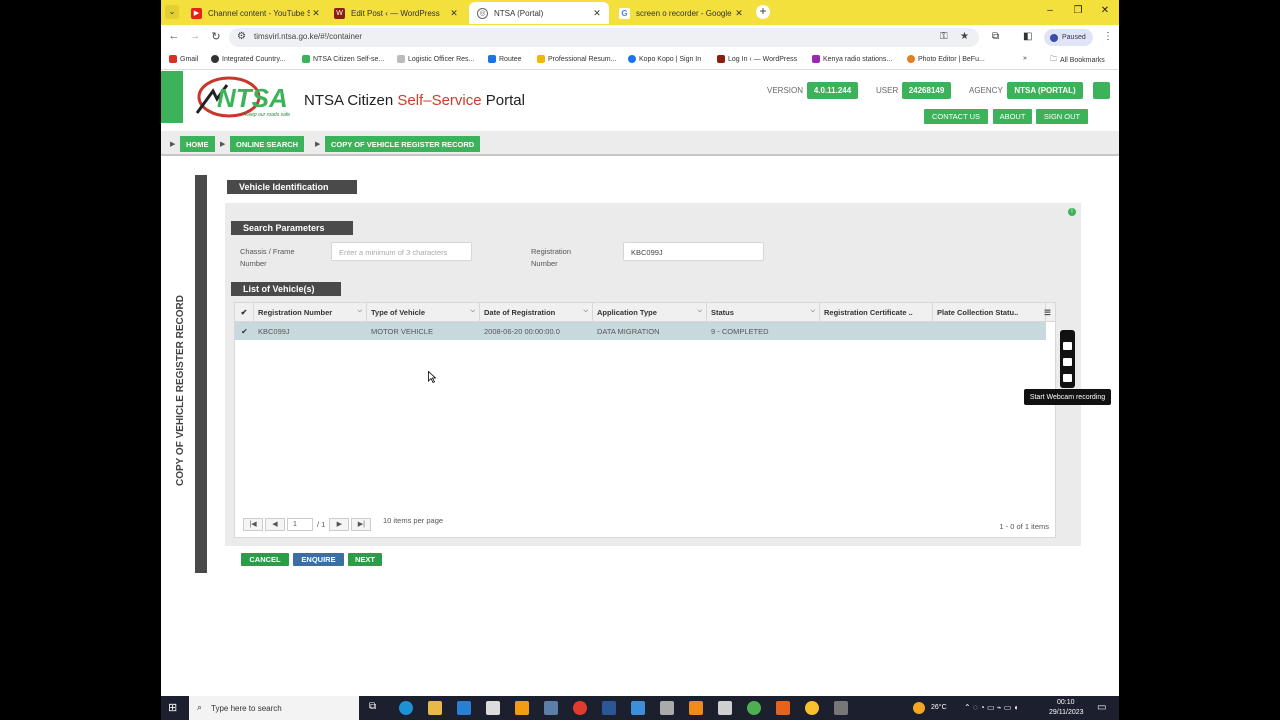  I want to click on first-page-icon: |◀, so click(253, 524).